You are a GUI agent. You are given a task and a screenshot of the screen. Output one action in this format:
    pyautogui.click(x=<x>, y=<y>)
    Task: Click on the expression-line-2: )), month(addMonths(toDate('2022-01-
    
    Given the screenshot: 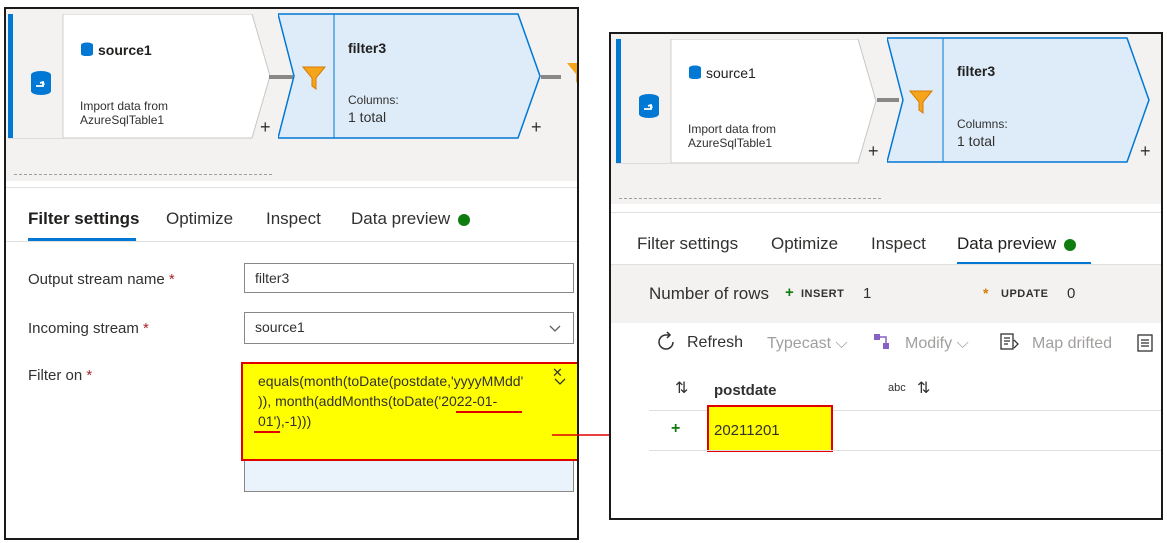 What is the action you would take?
    pyautogui.click(x=378, y=401)
    